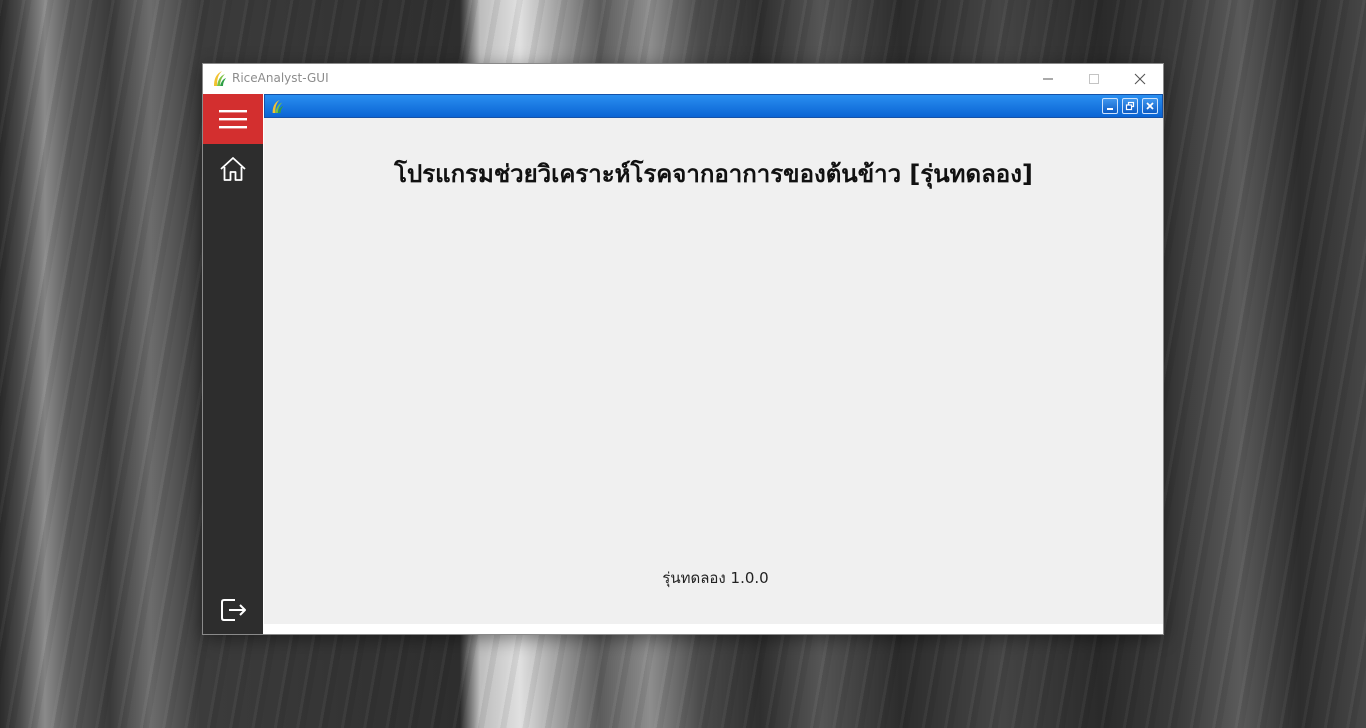  Describe the element at coordinates (713, 106) in the screenshot. I see `child-title-bar` at that location.